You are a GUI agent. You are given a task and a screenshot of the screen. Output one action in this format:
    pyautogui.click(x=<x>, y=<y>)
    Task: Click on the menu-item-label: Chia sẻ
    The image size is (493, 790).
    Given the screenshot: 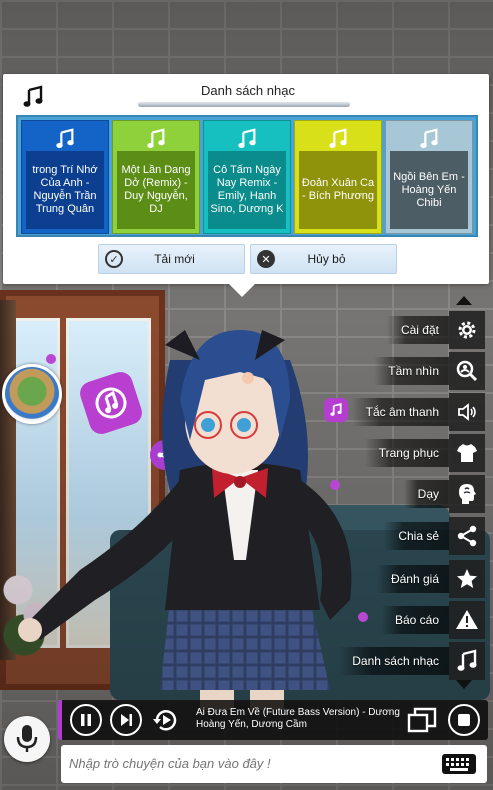 What is the action you would take?
    pyautogui.click(x=416, y=536)
    